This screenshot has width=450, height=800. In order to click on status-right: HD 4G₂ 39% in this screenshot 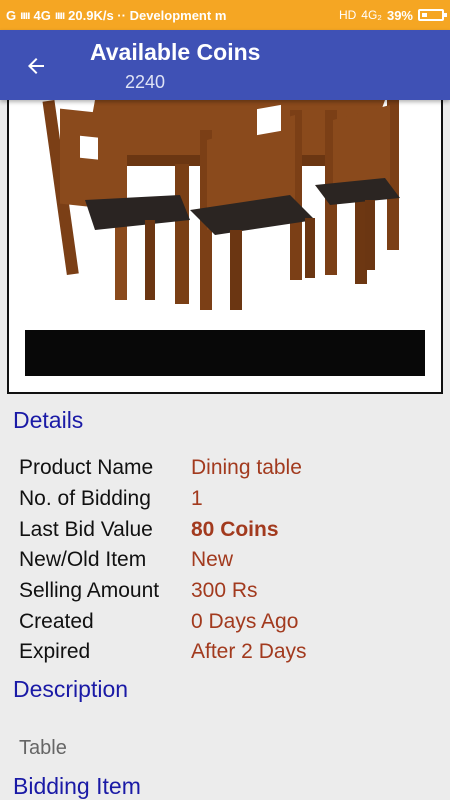, I will do `click(392, 15)`.